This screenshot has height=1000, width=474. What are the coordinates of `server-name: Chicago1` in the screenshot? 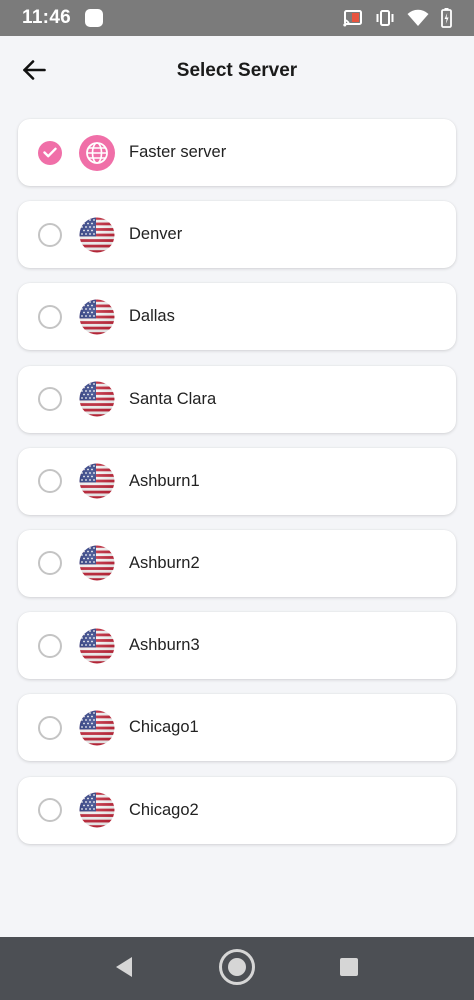 It's located at (164, 727).